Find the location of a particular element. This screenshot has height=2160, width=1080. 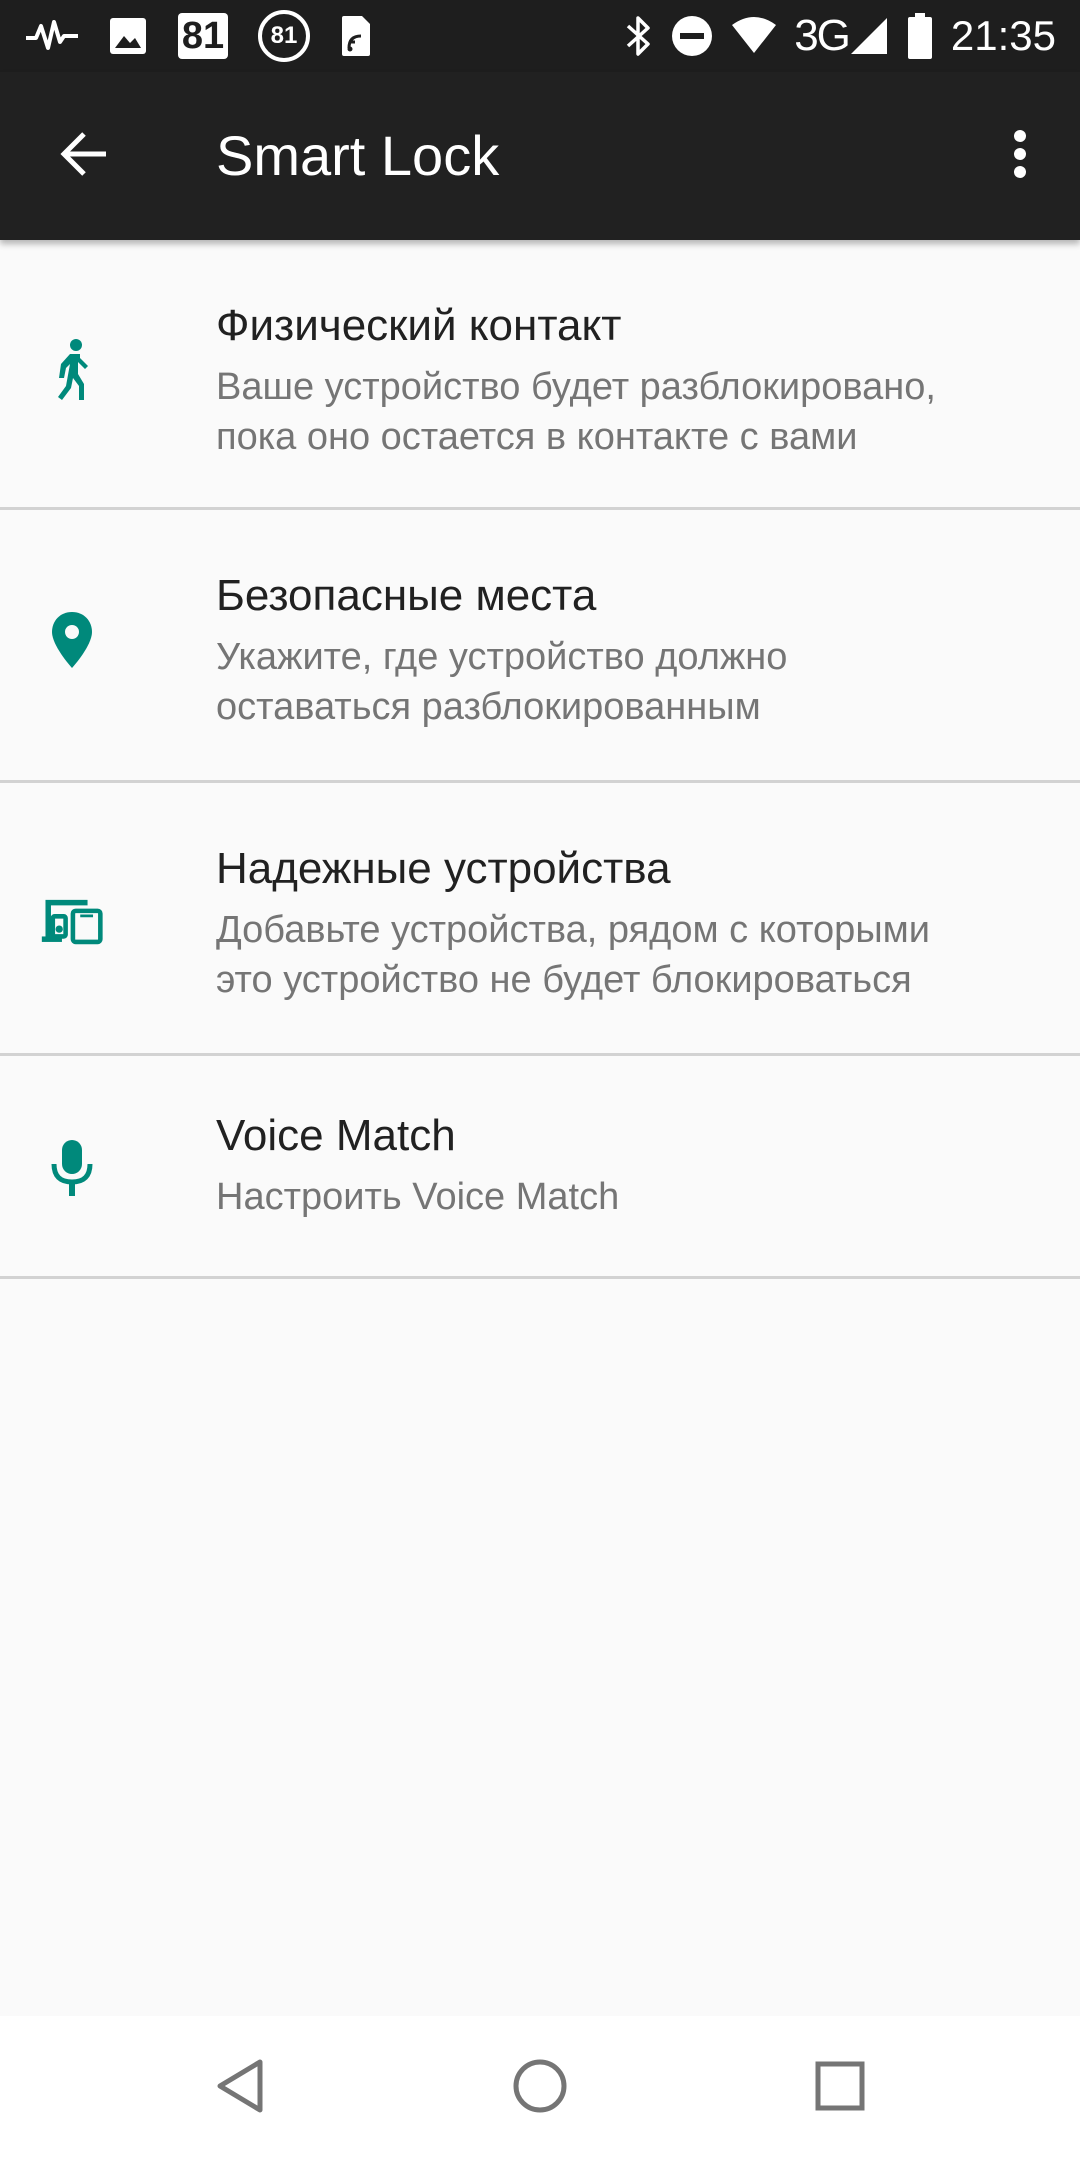

nav-home-button is located at coordinates (540, 2088).